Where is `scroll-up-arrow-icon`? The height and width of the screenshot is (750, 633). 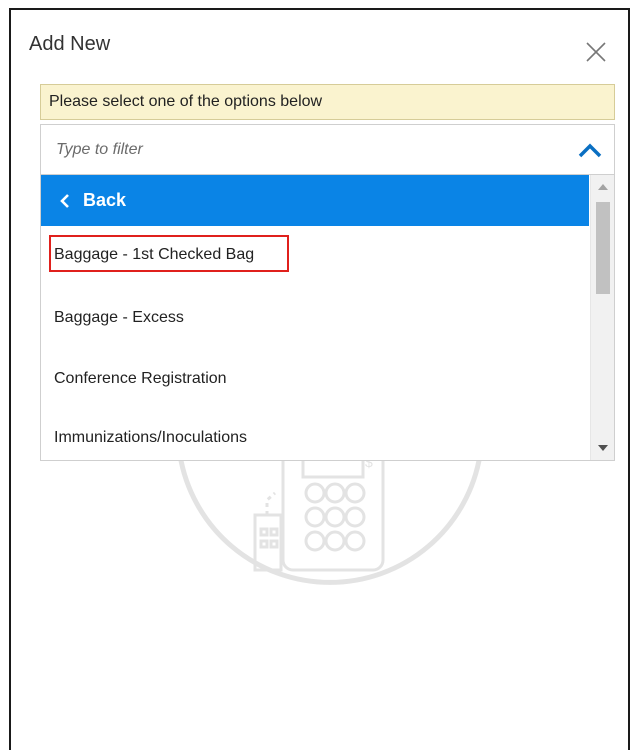
scroll-up-arrow-icon is located at coordinates (603, 187).